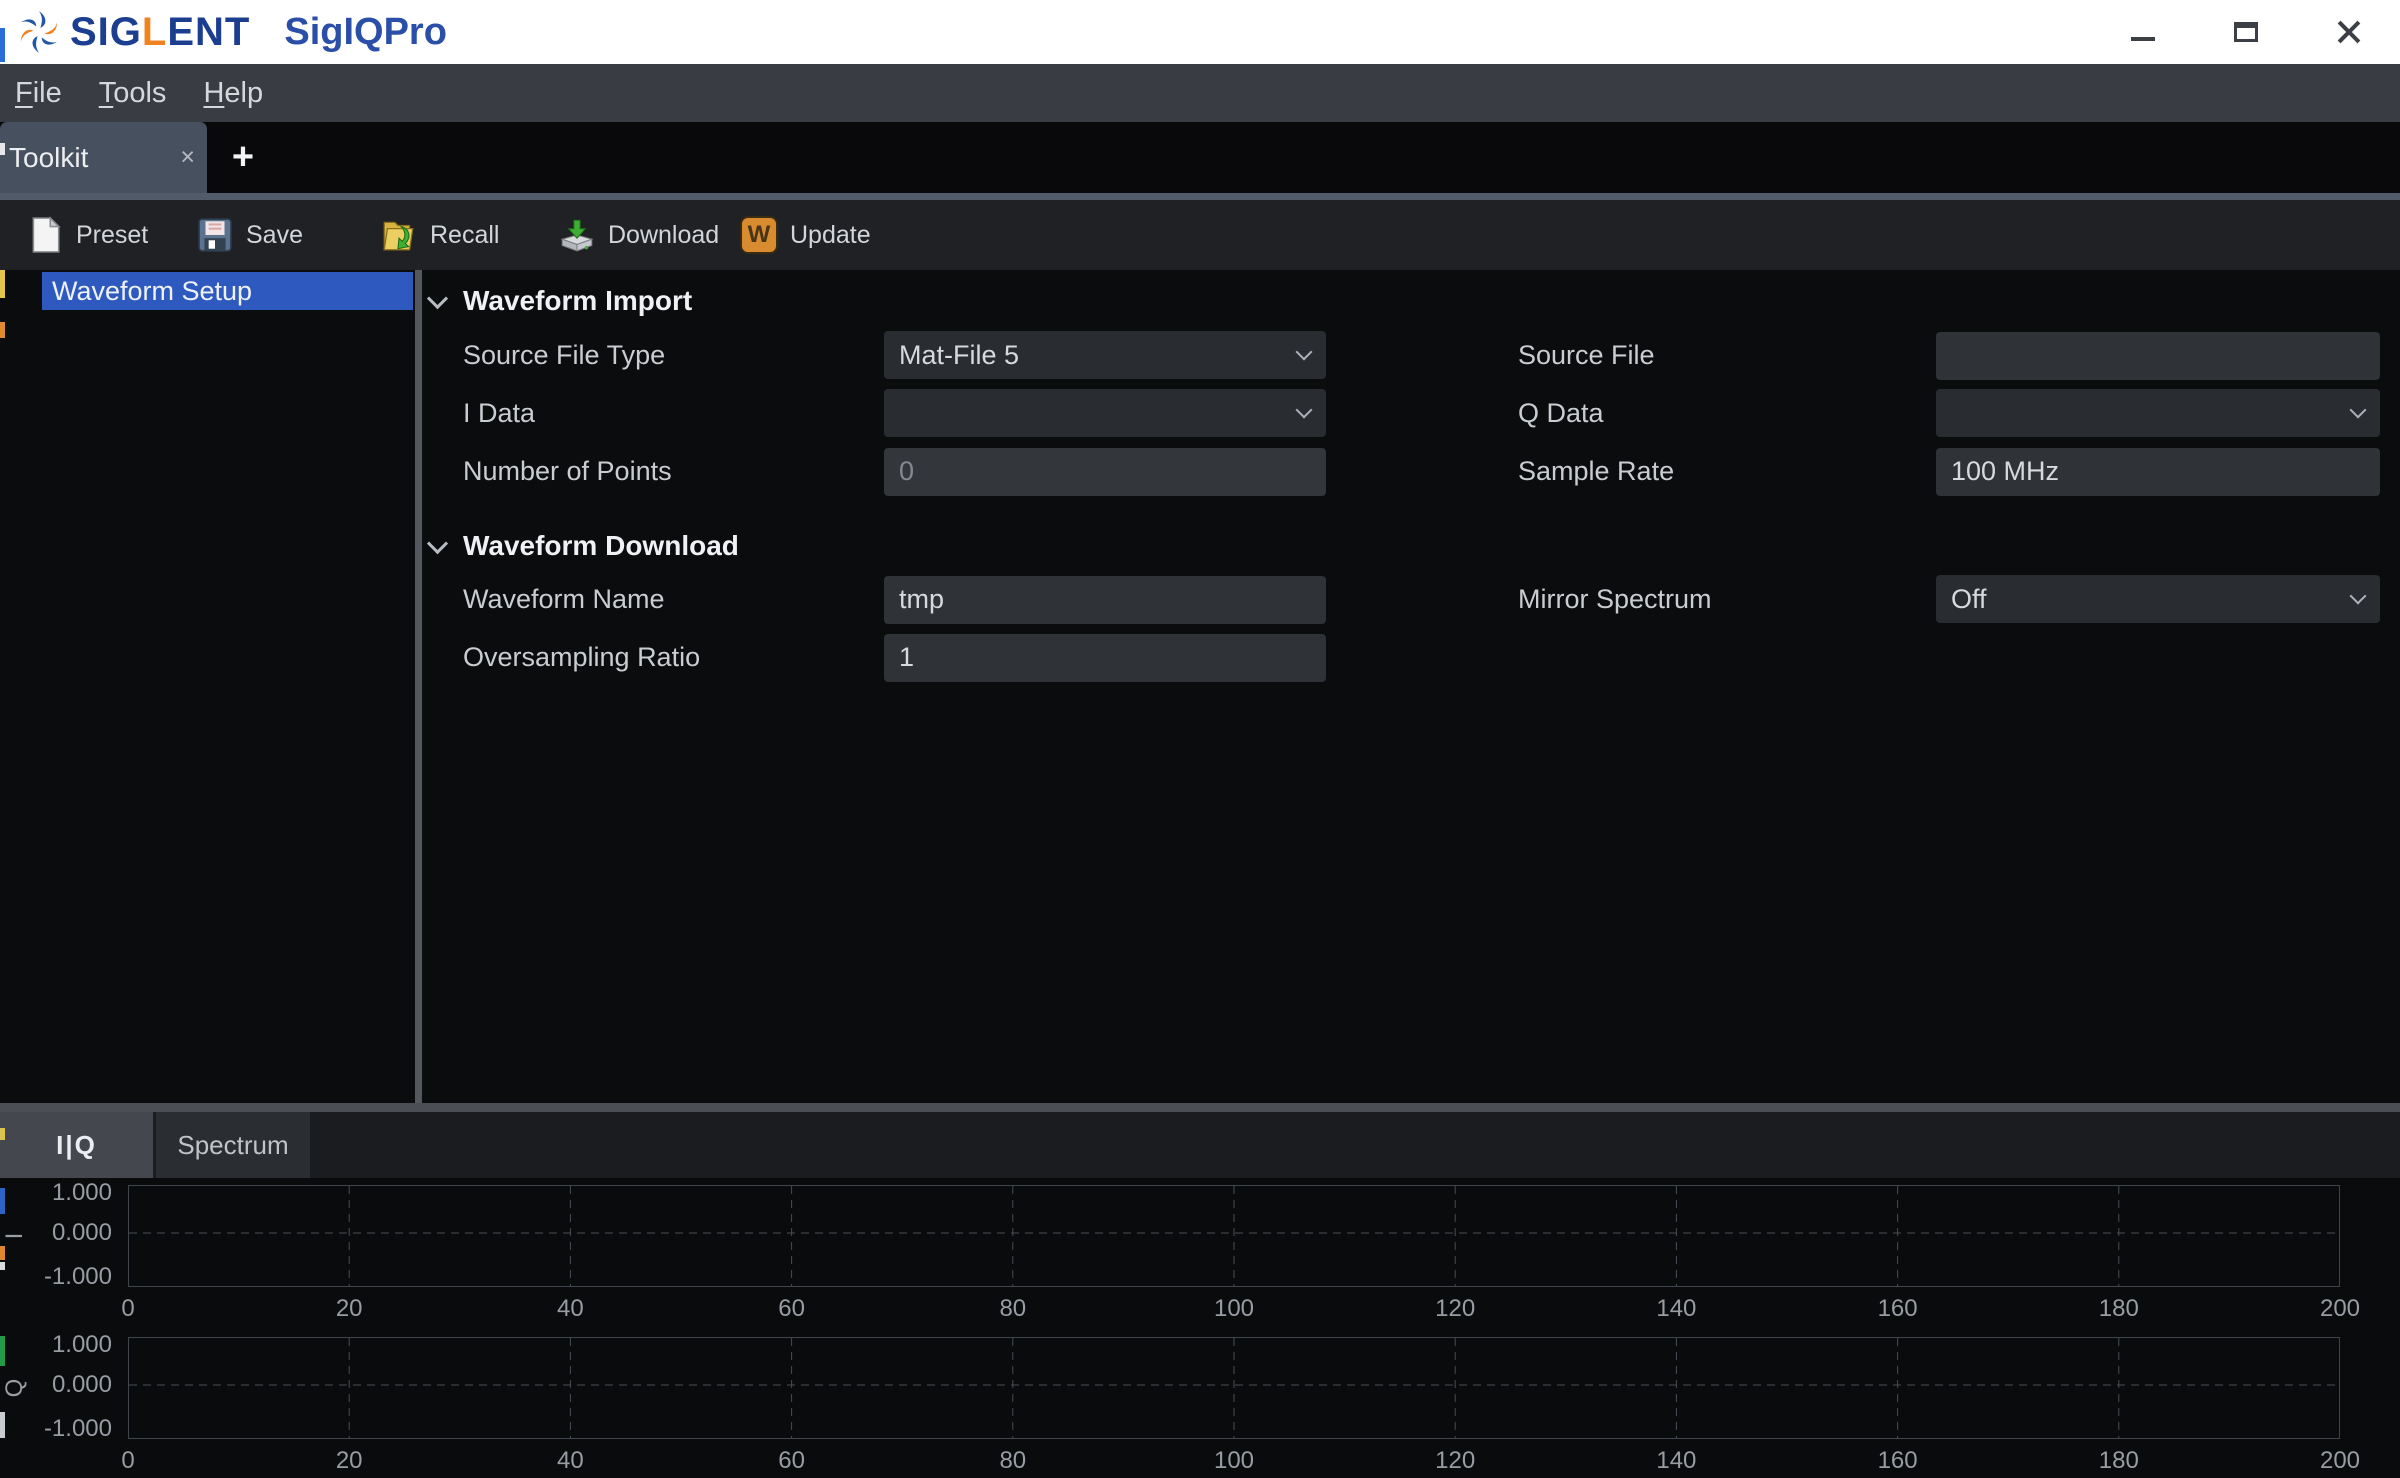 This screenshot has width=2400, height=1478. What do you see at coordinates (46, 234) in the screenshot?
I see `preset-document-icon` at bounding box center [46, 234].